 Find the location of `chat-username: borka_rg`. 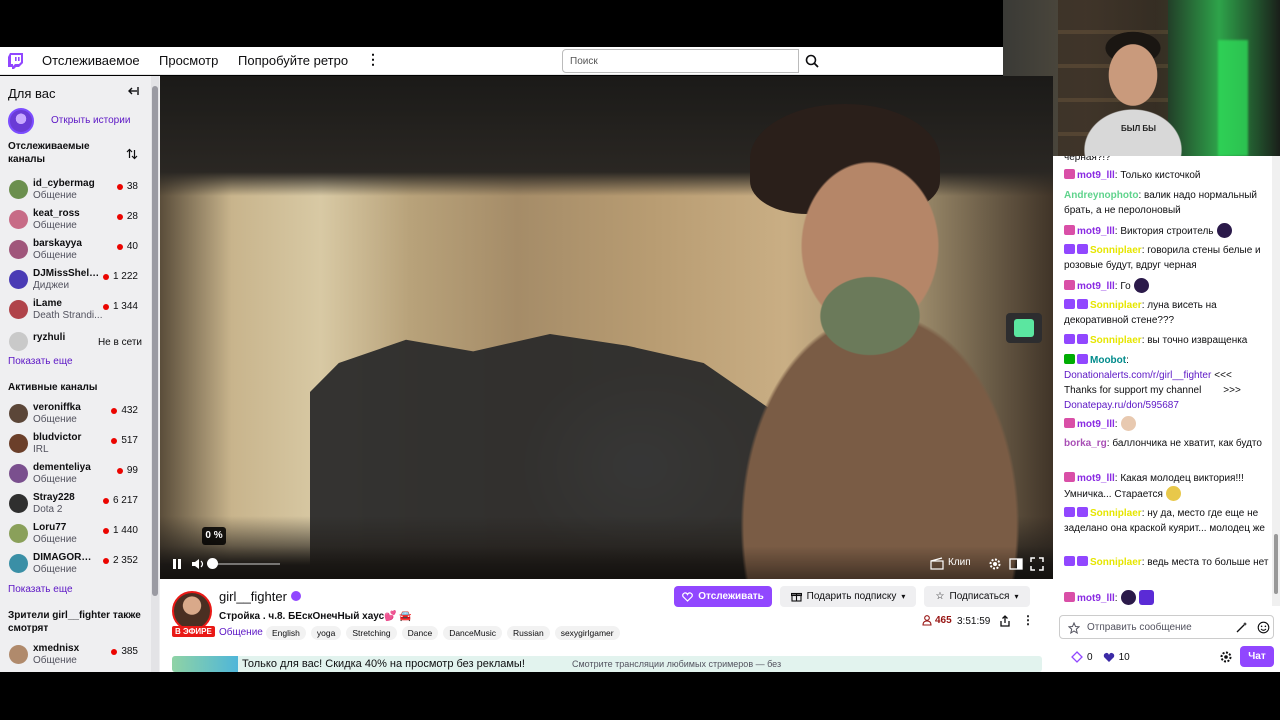

chat-username: borka_rg is located at coordinates (1085, 443).